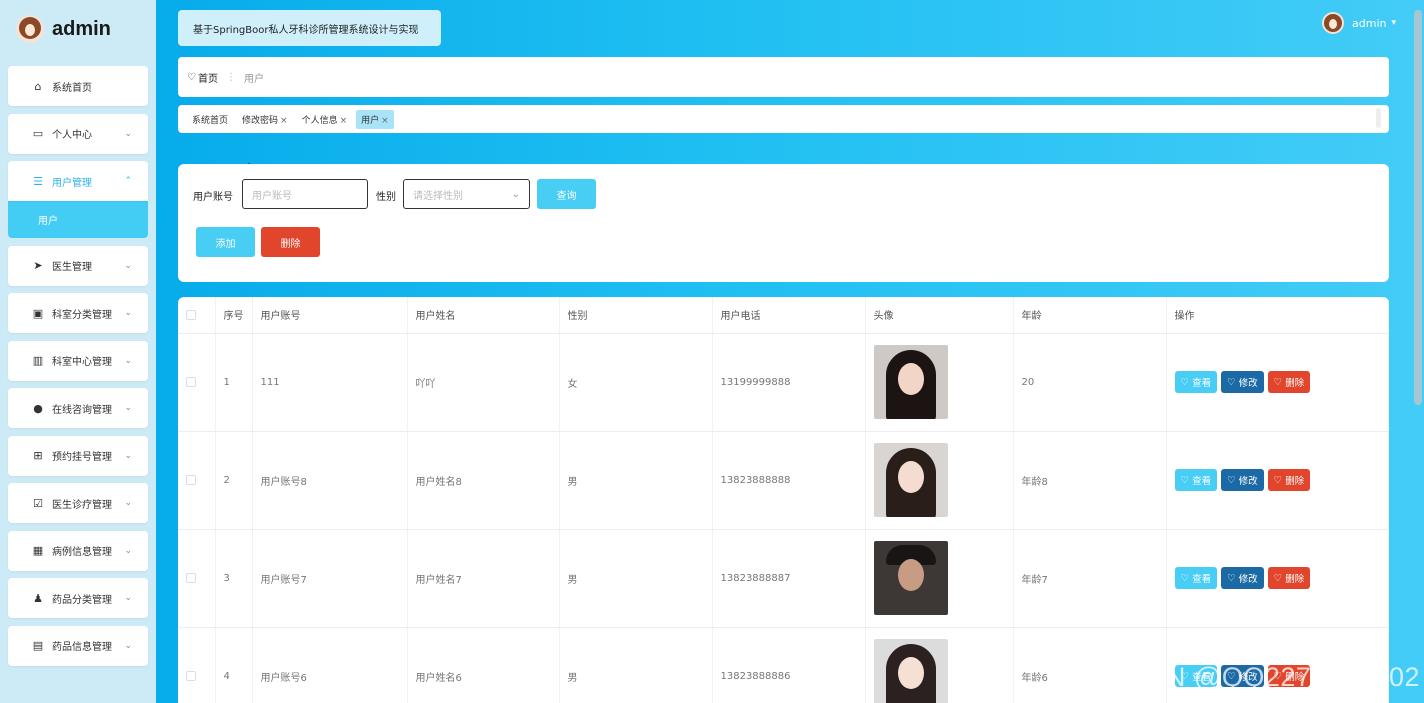 This screenshot has height=703, width=1424. What do you see at coordinates (305, 194) in the screenshot?
I see `account-search-input: 用户账号` at bounding box center [305, 194].